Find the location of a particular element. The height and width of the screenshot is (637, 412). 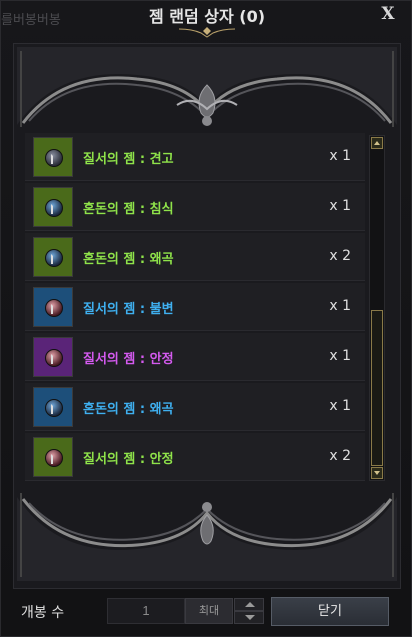

item-name: 질서의 젬 : 견고 is located at coordinates (128, 159).